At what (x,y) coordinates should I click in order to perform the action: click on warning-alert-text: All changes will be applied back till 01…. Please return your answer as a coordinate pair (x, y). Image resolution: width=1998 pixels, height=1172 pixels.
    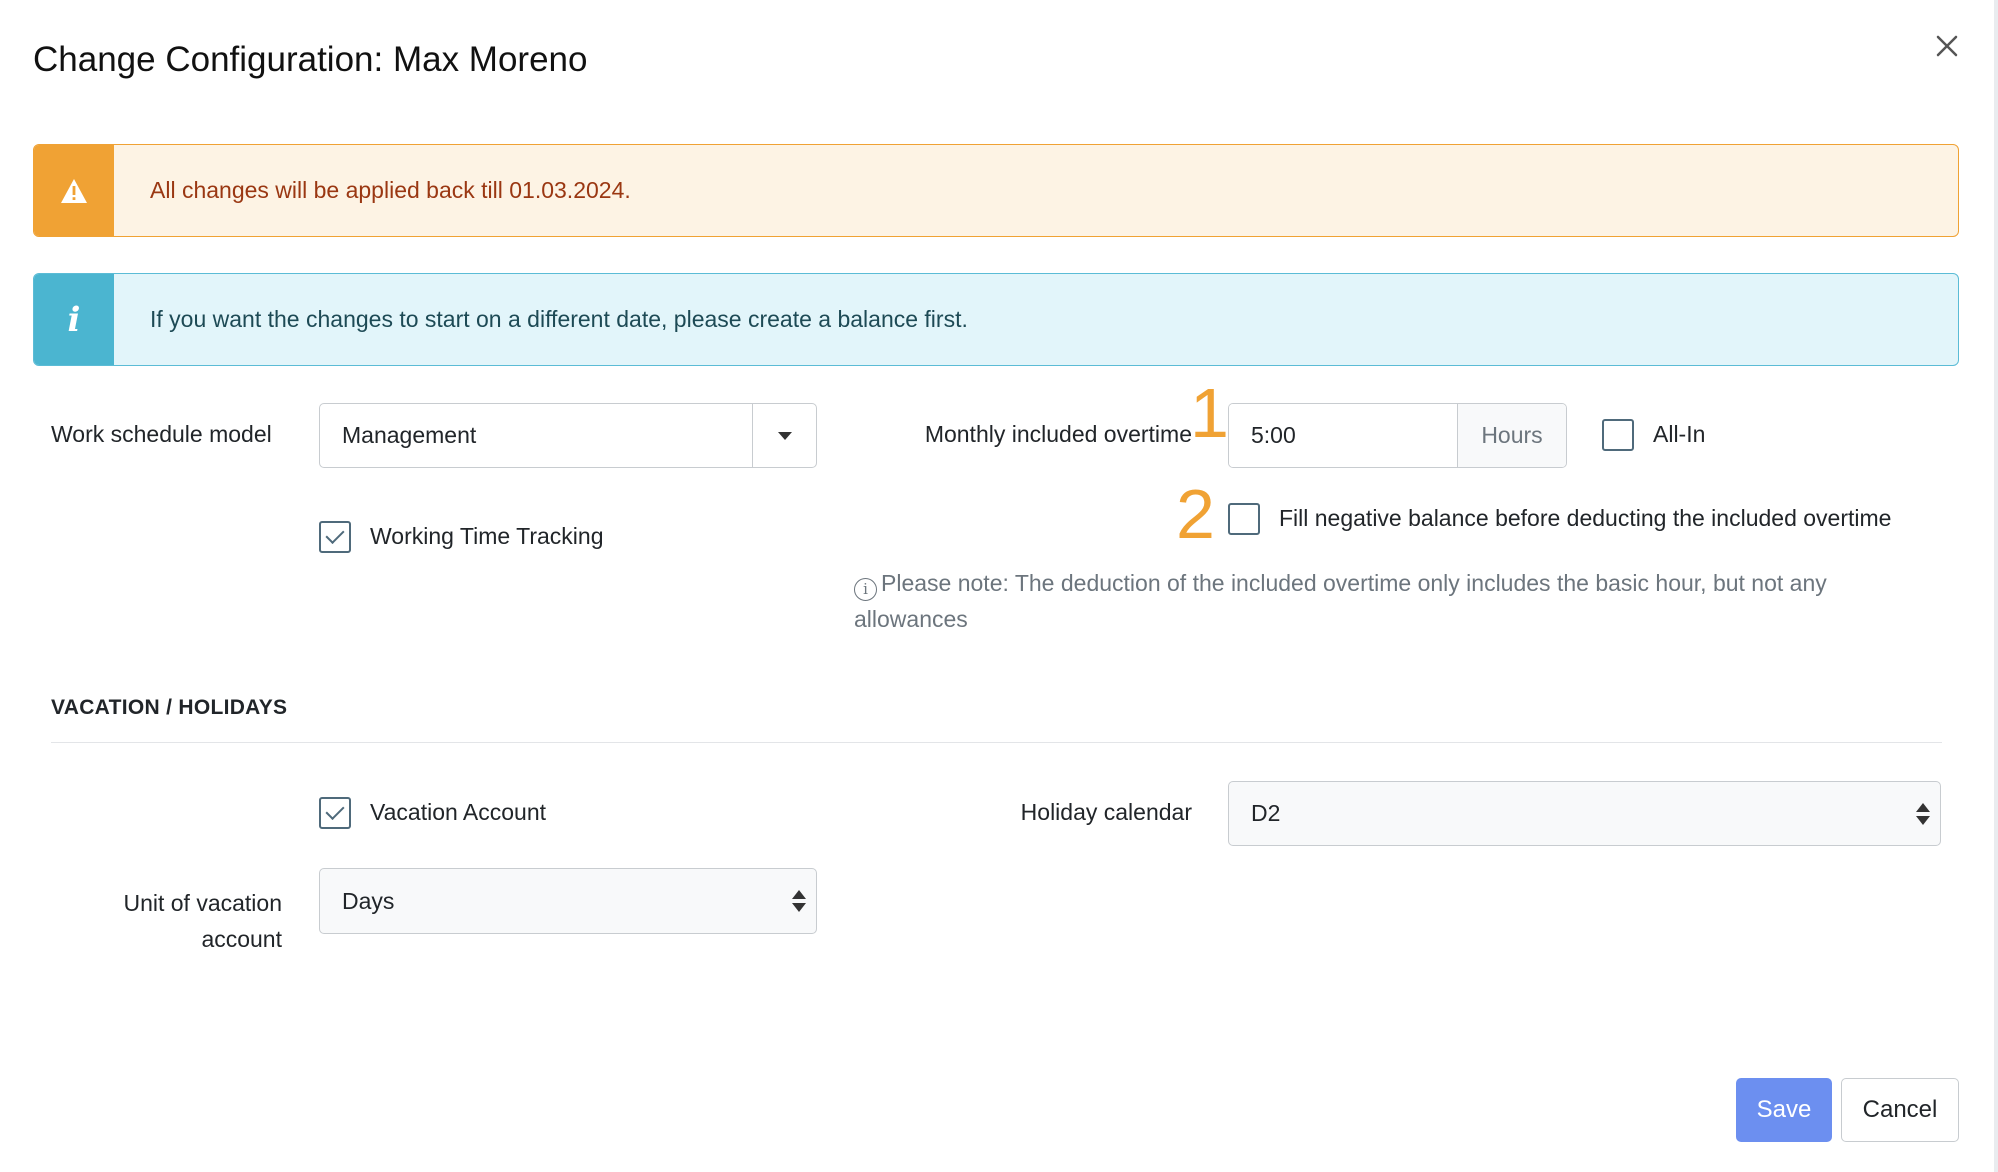
    Looking at the image, I should click on (390, 190).